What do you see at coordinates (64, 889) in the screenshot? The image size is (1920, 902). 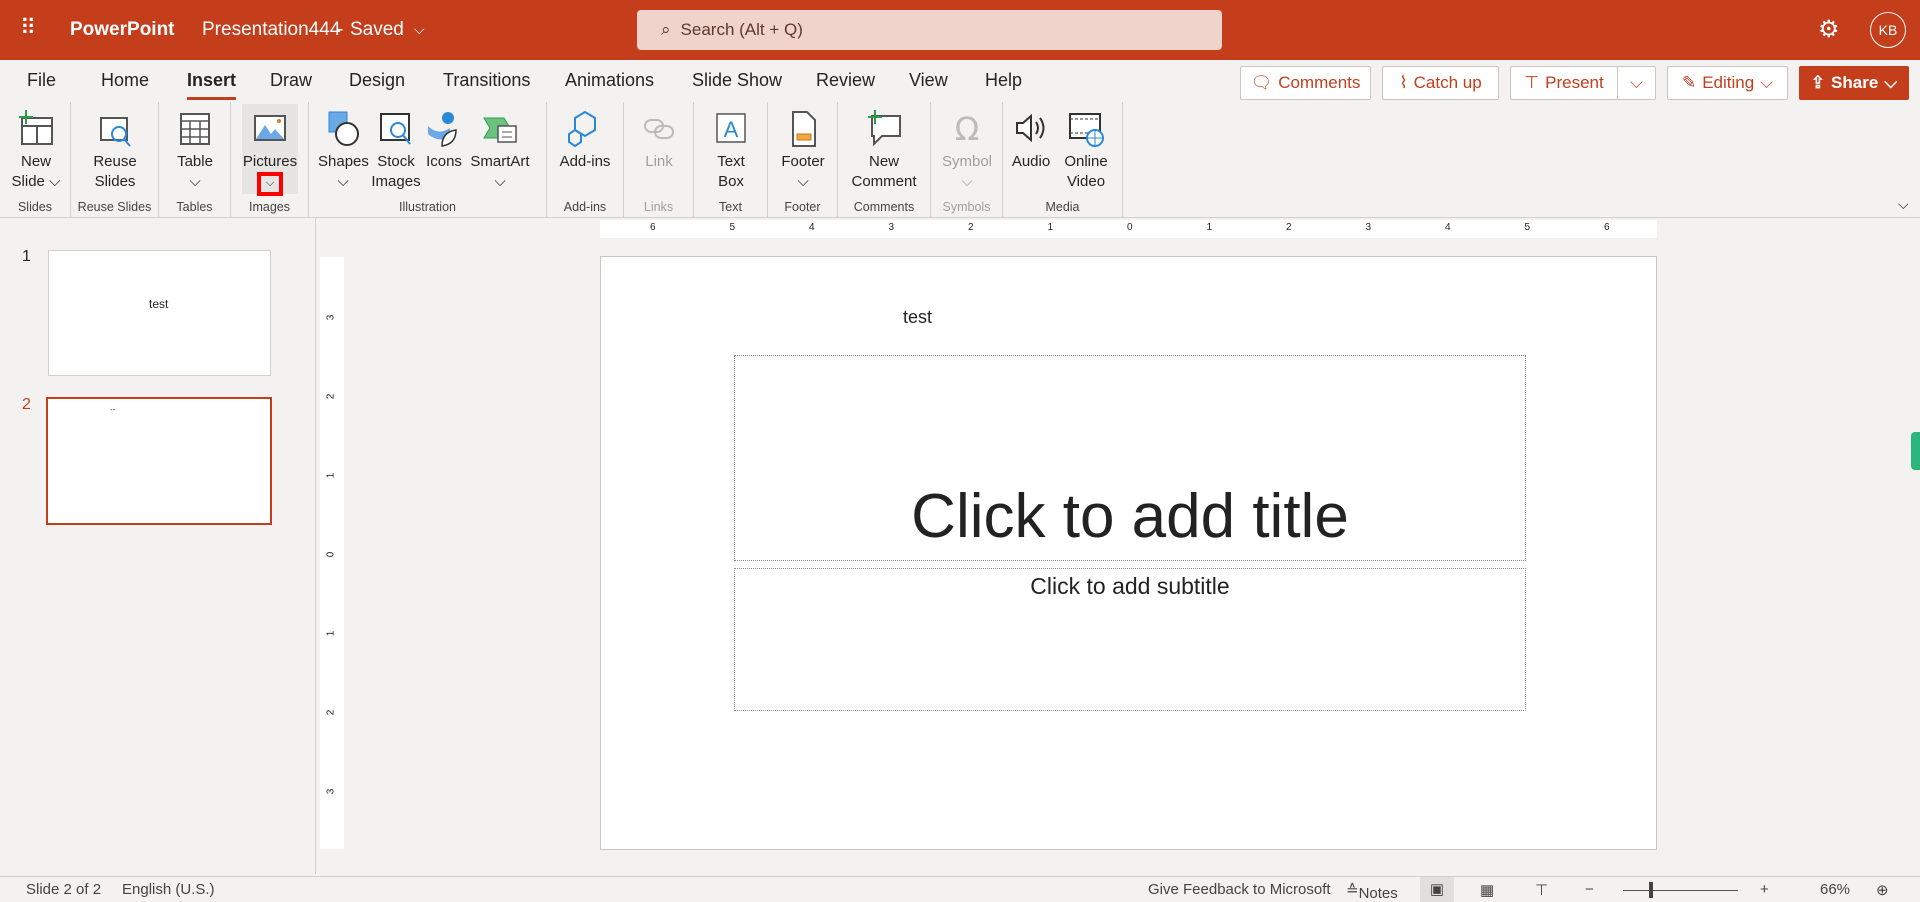 I see `slide-count: Slide 2 of 2` at bounding box center [64, 889].